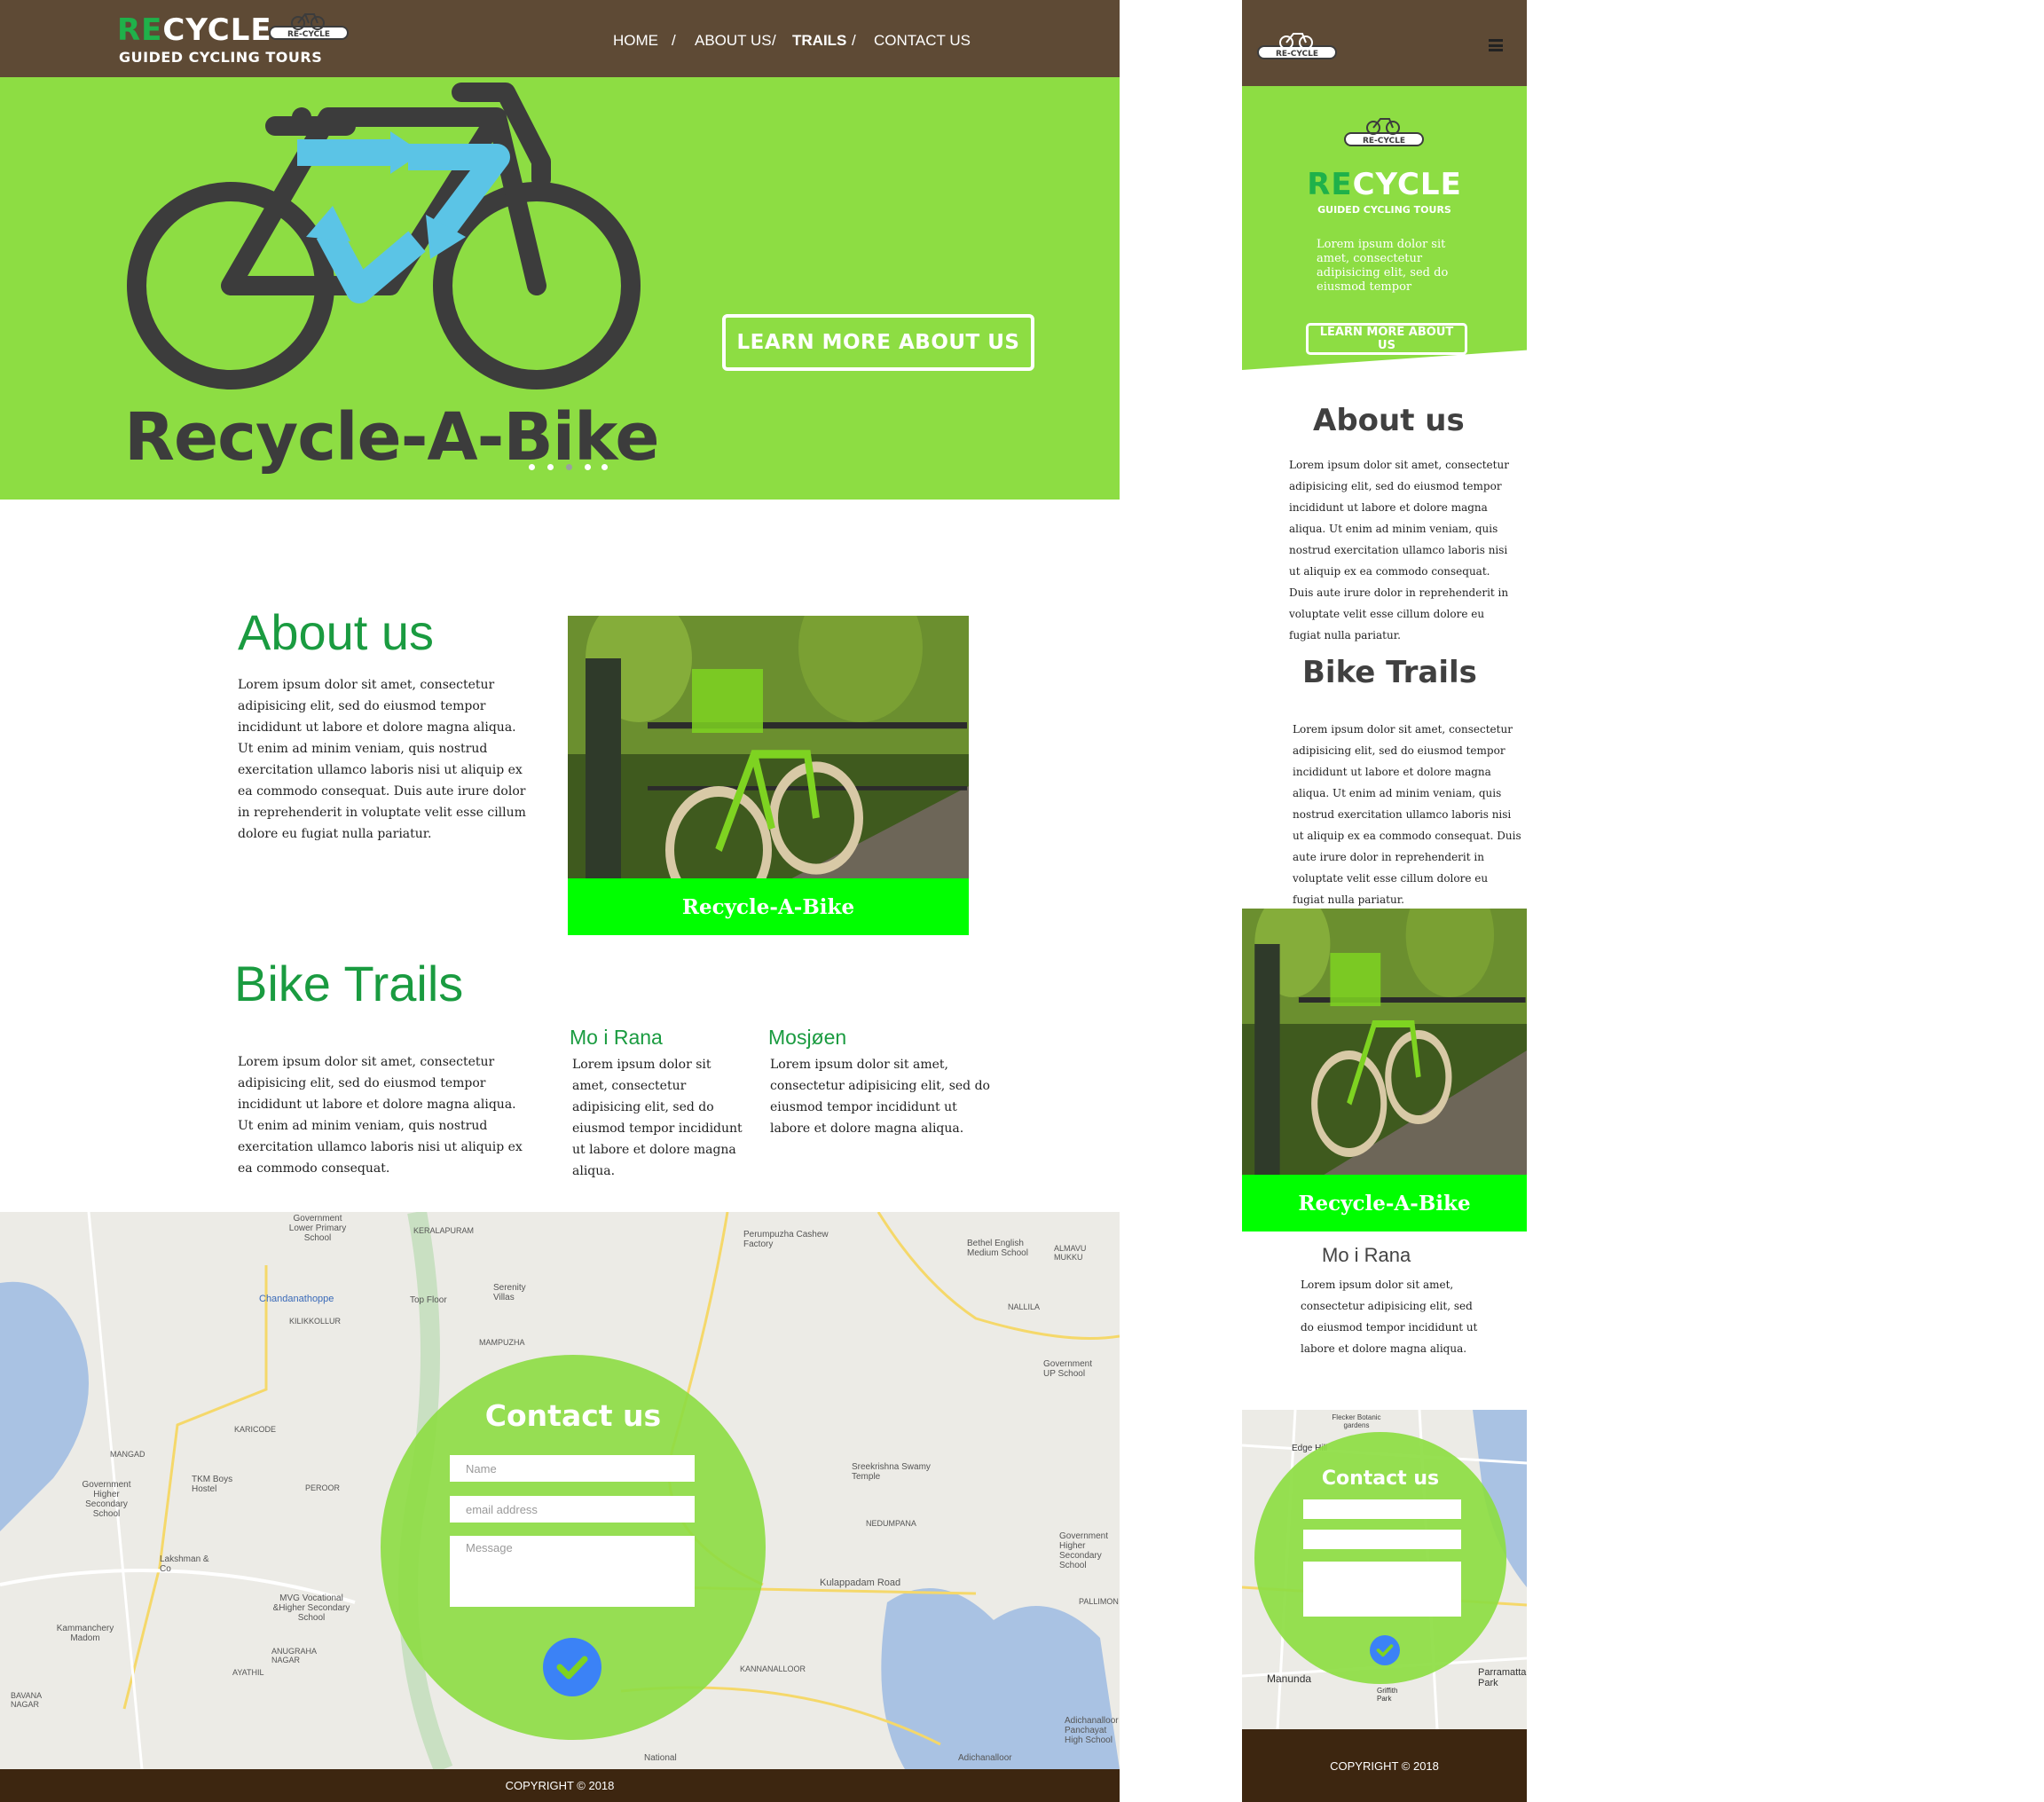 The height and width of the screenshot is (1802, 2044). Describe the element at coordinates (572, 1509) in the screenshot. I see `email-input` at that location.